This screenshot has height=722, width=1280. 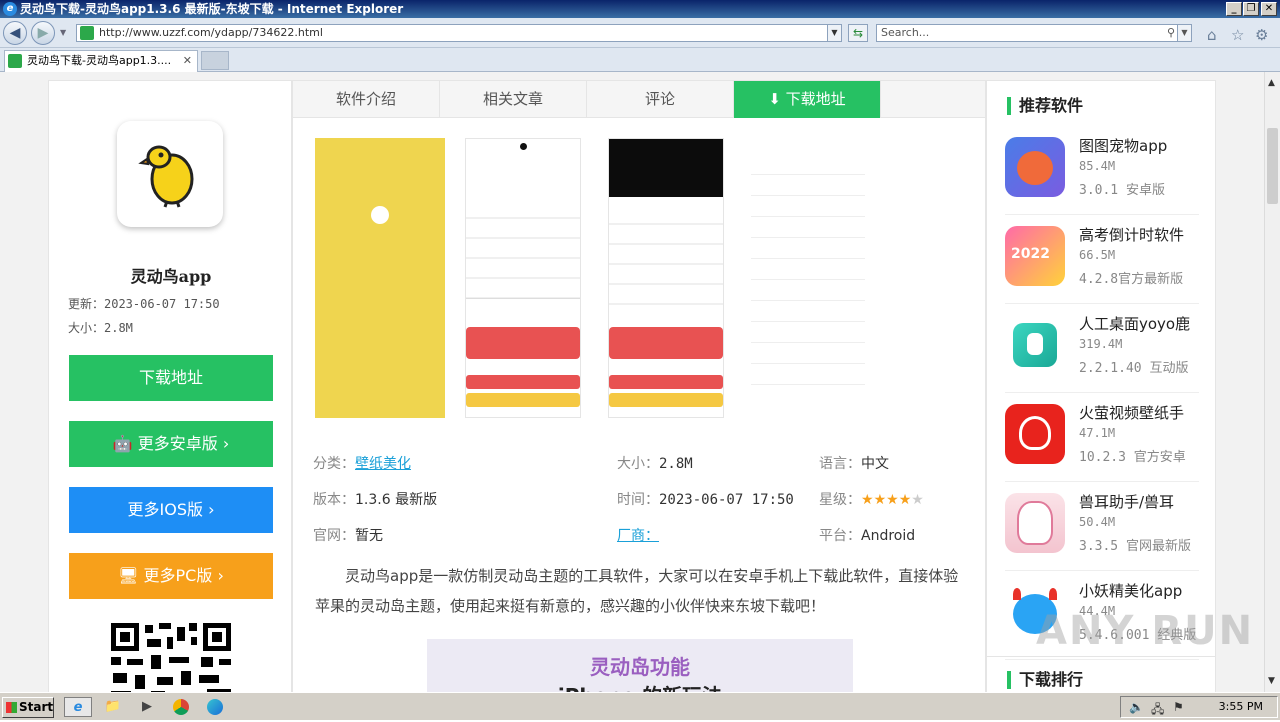 I want to click on ie-taskbar-icon: e, so click(x=78, y=707).